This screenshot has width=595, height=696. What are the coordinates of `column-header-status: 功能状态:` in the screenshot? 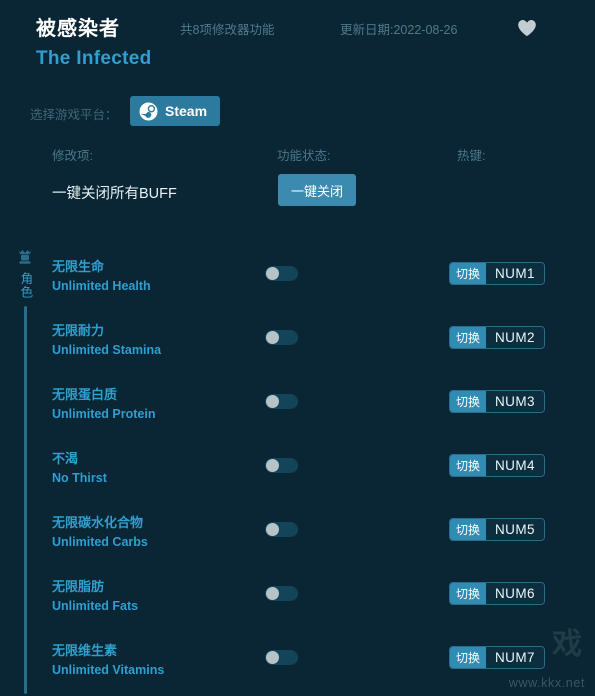 It's located at (304, 156).